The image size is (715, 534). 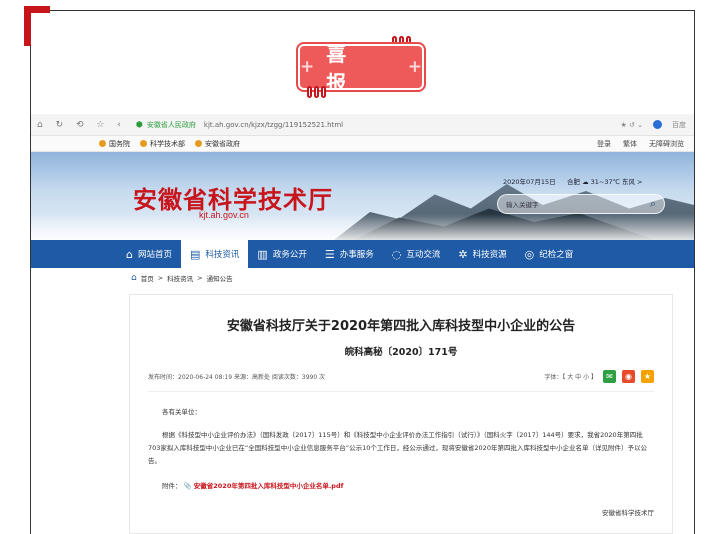 I want to click on site-name: 安徽省人民政府, so click(x=171, y=124).